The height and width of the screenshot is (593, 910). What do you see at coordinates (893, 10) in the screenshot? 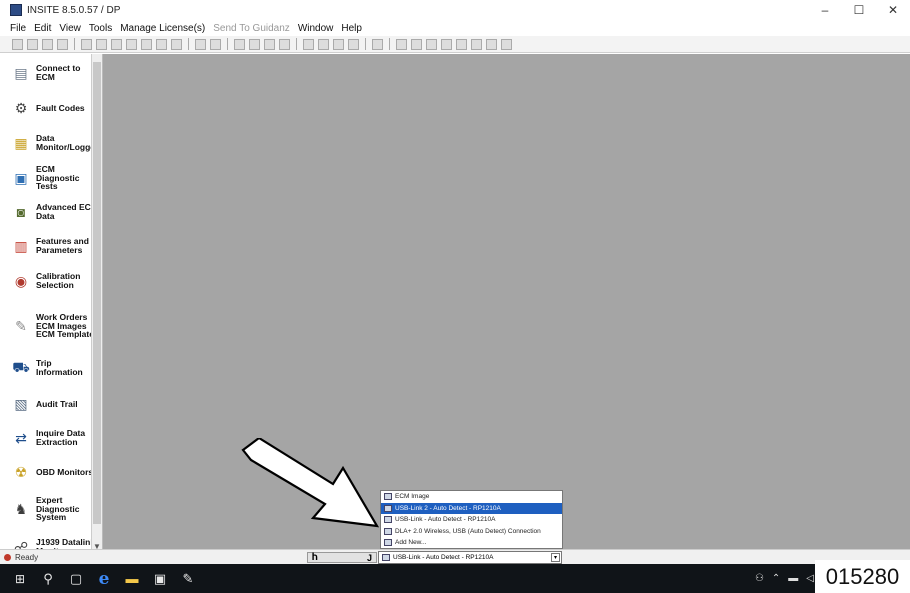
I see `close-button: ✕` at bounding box center [893, 10].